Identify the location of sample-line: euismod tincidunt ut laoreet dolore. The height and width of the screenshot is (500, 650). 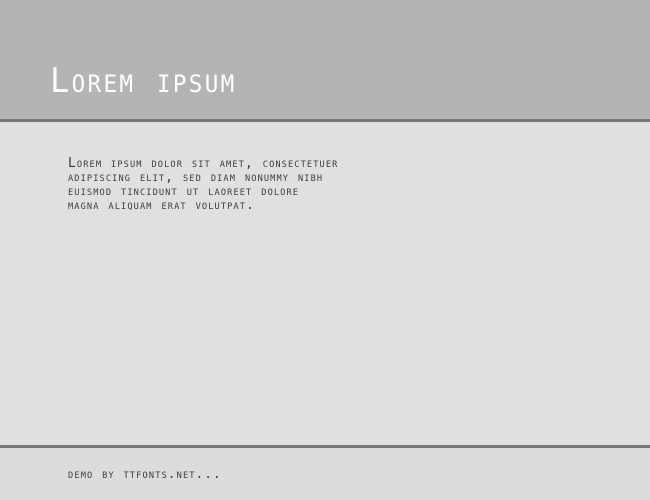
(184, 191).